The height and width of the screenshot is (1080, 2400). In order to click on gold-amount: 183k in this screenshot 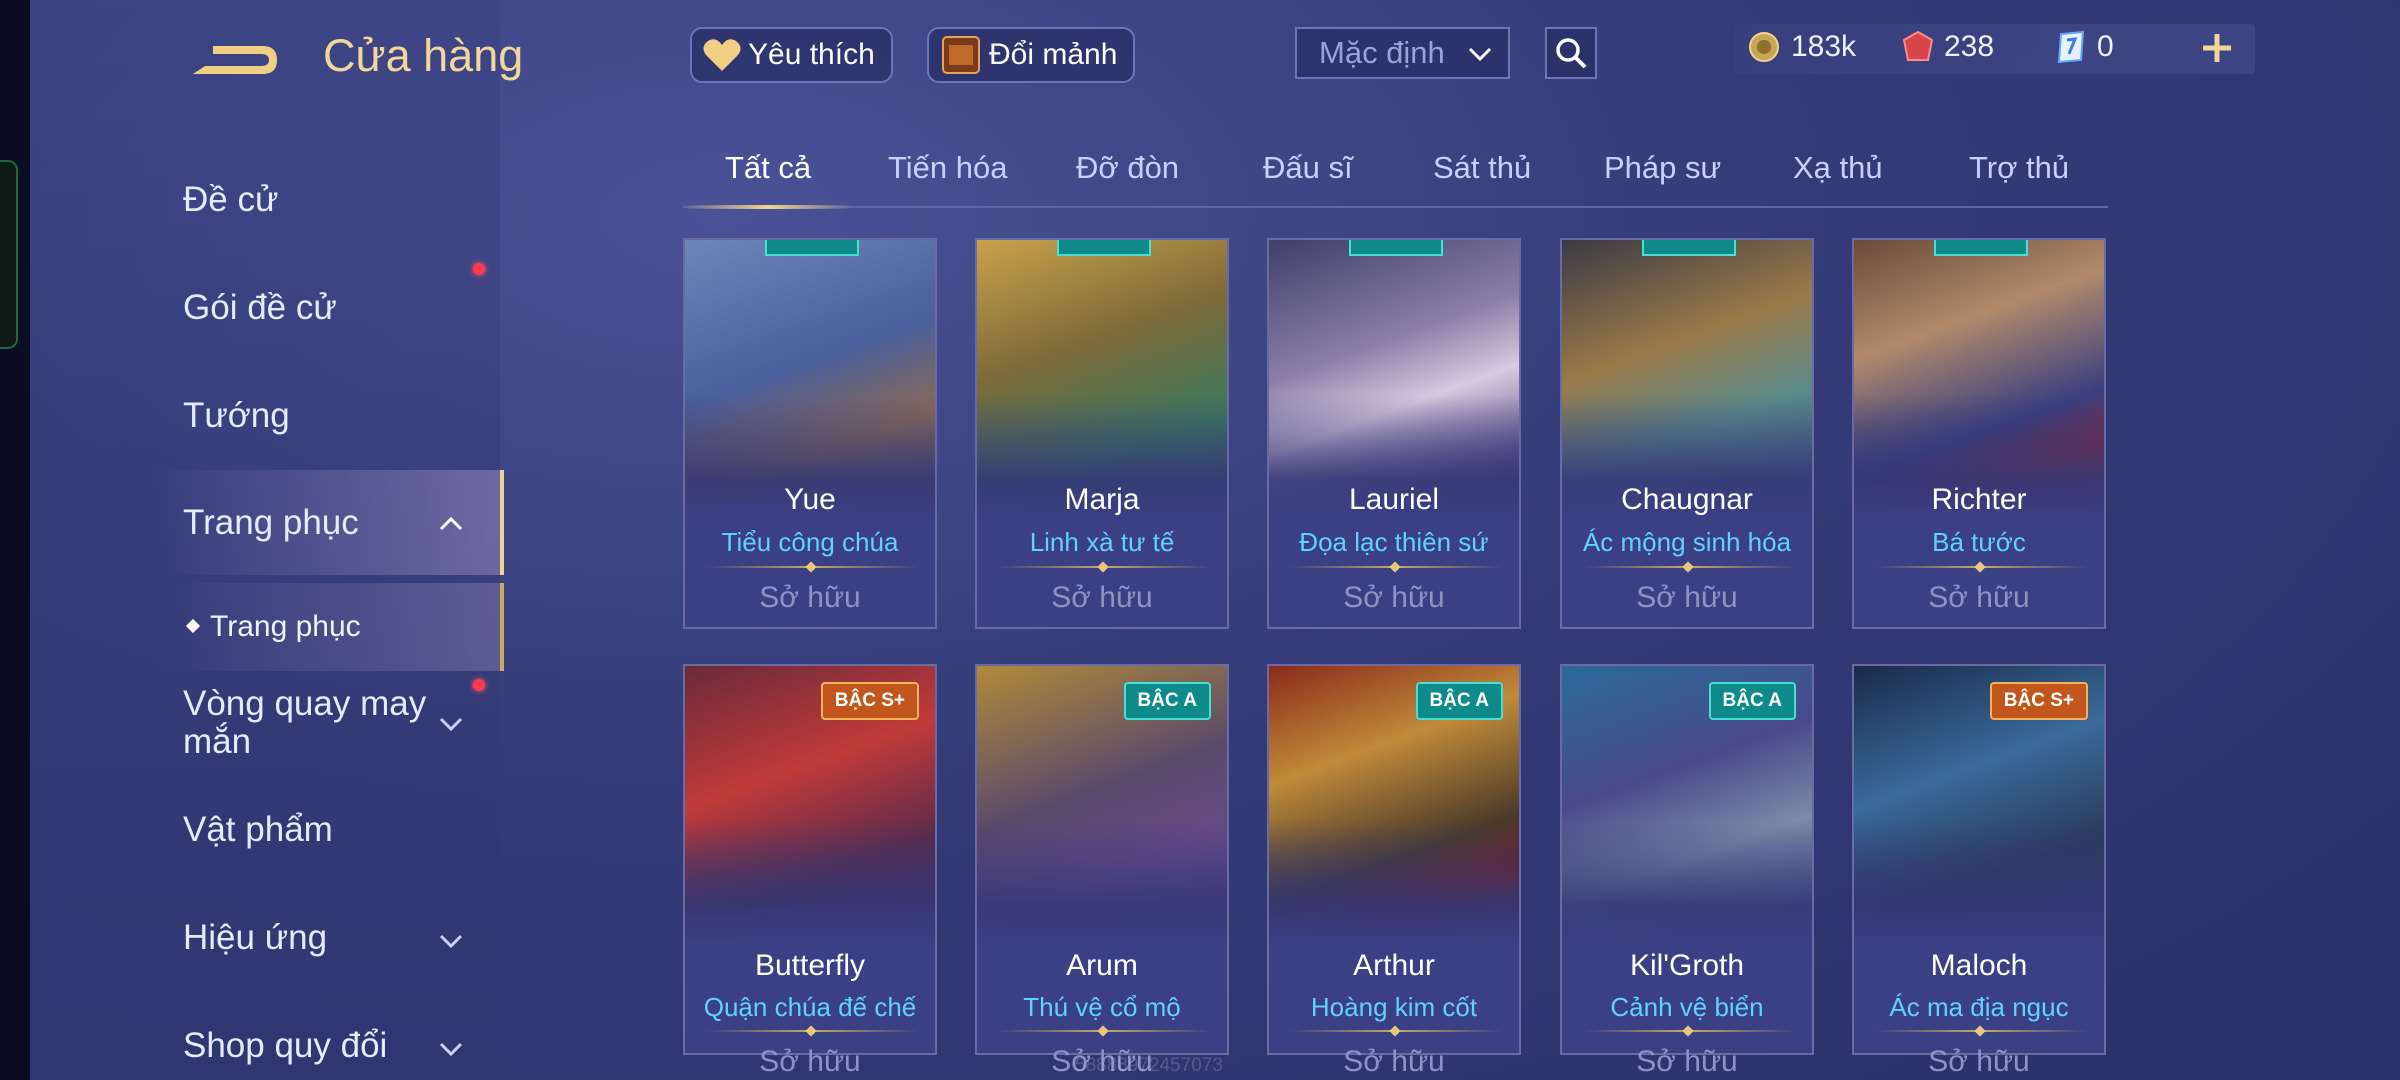, I will do `click(1824, 46)`.